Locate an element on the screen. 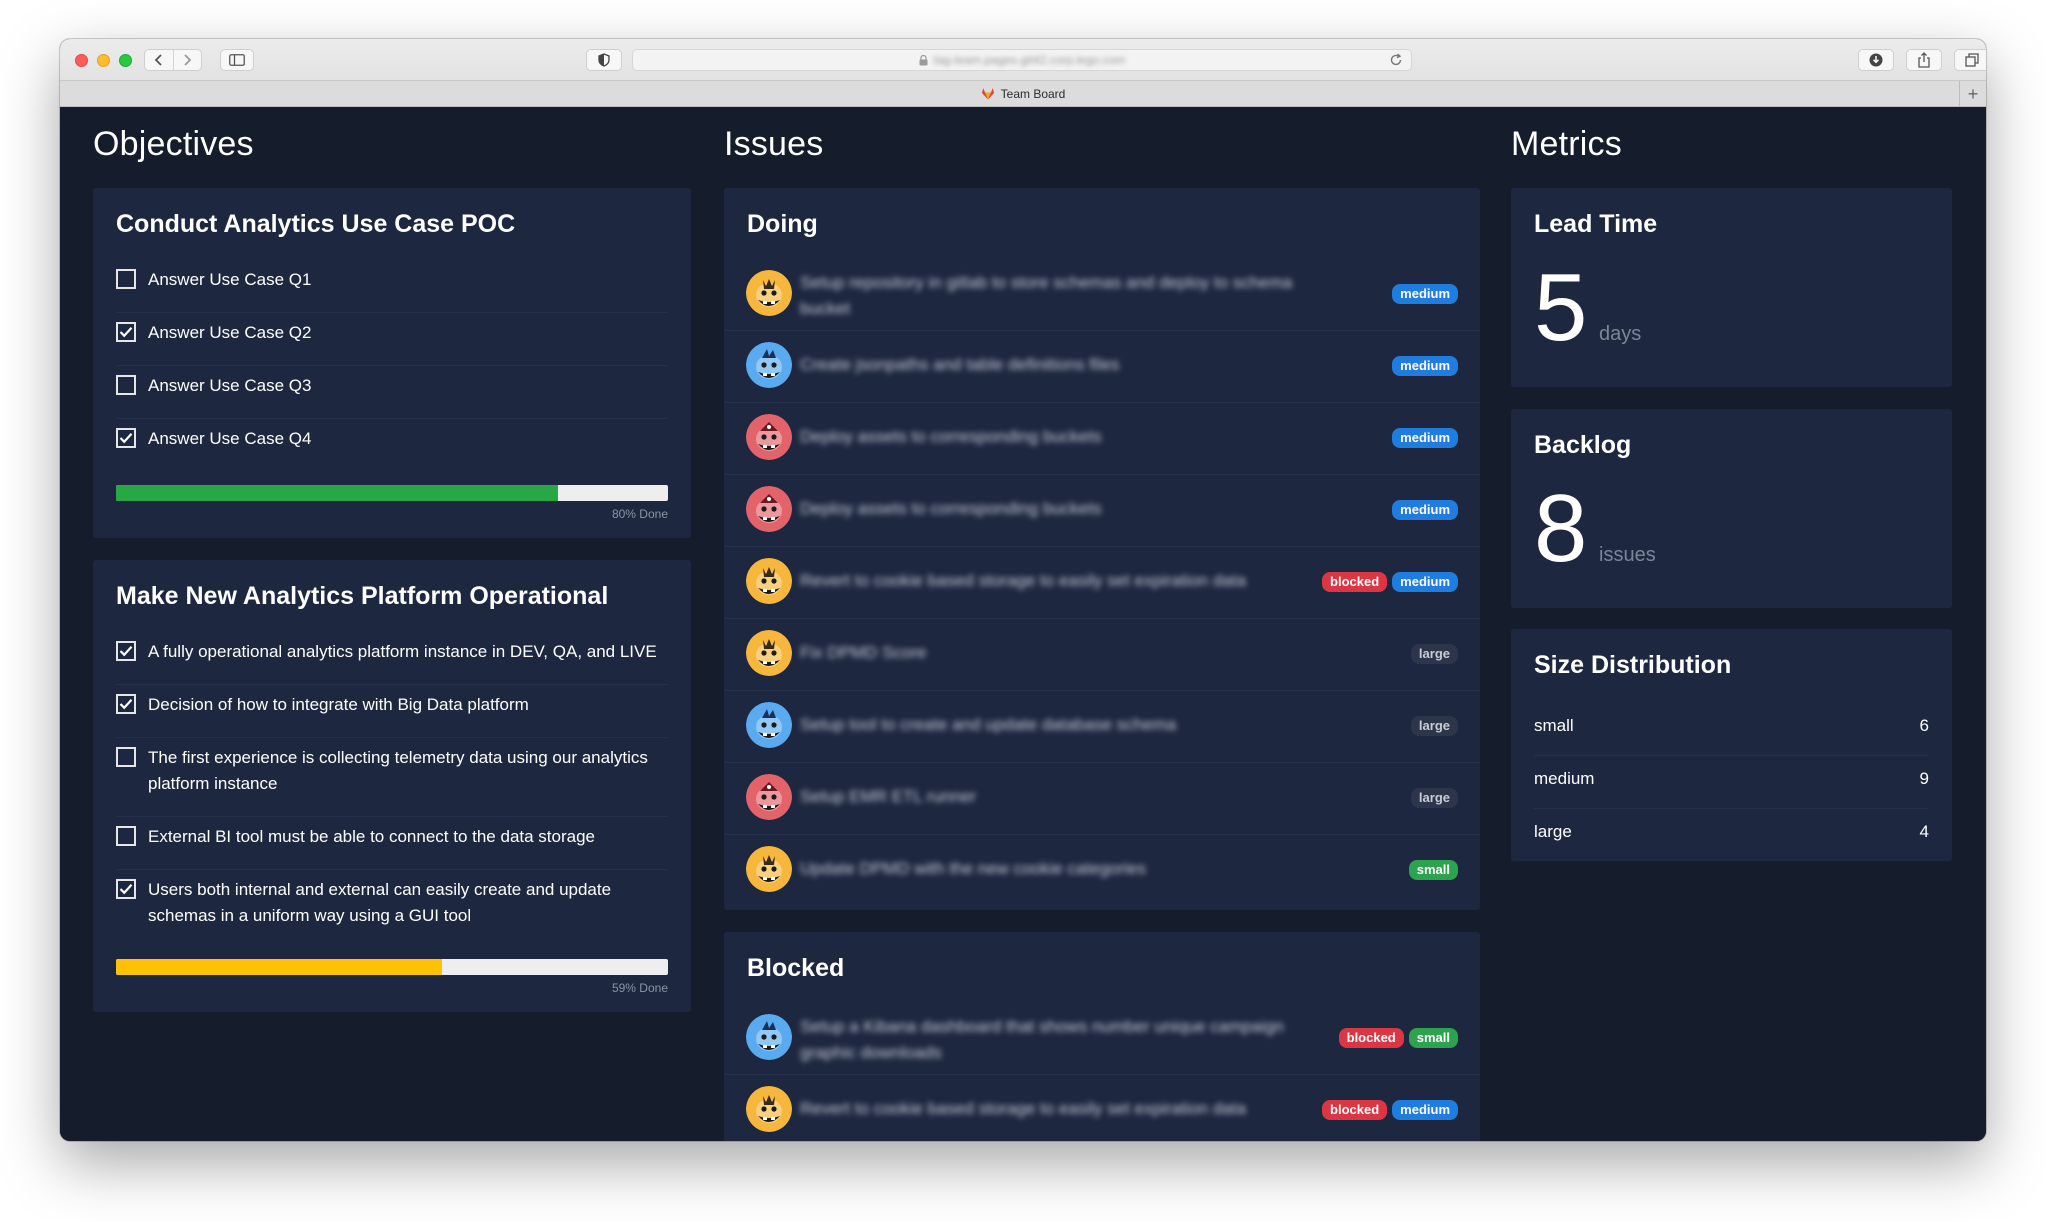 The image size is (2046, 1221). checklist-item: Answer Use Case Q2 is located at coordinates (392, 333).